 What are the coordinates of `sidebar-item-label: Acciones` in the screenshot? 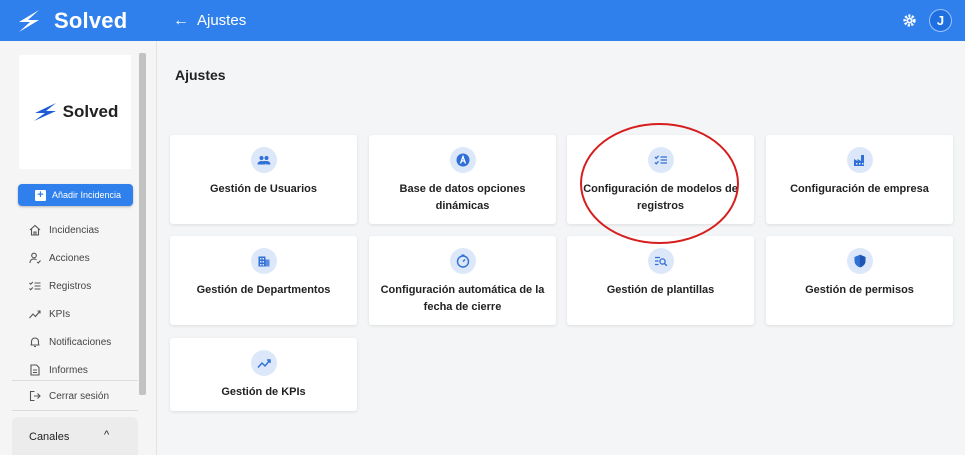 It's located at (69, 258).